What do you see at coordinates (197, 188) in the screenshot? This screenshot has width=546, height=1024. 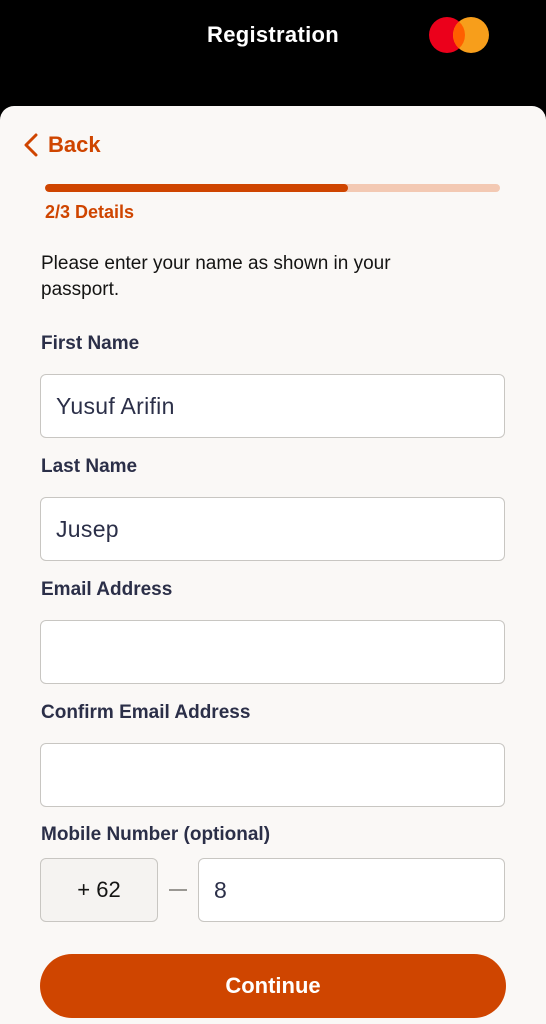 I see `progress-fill` at bounding box center [197, 188].